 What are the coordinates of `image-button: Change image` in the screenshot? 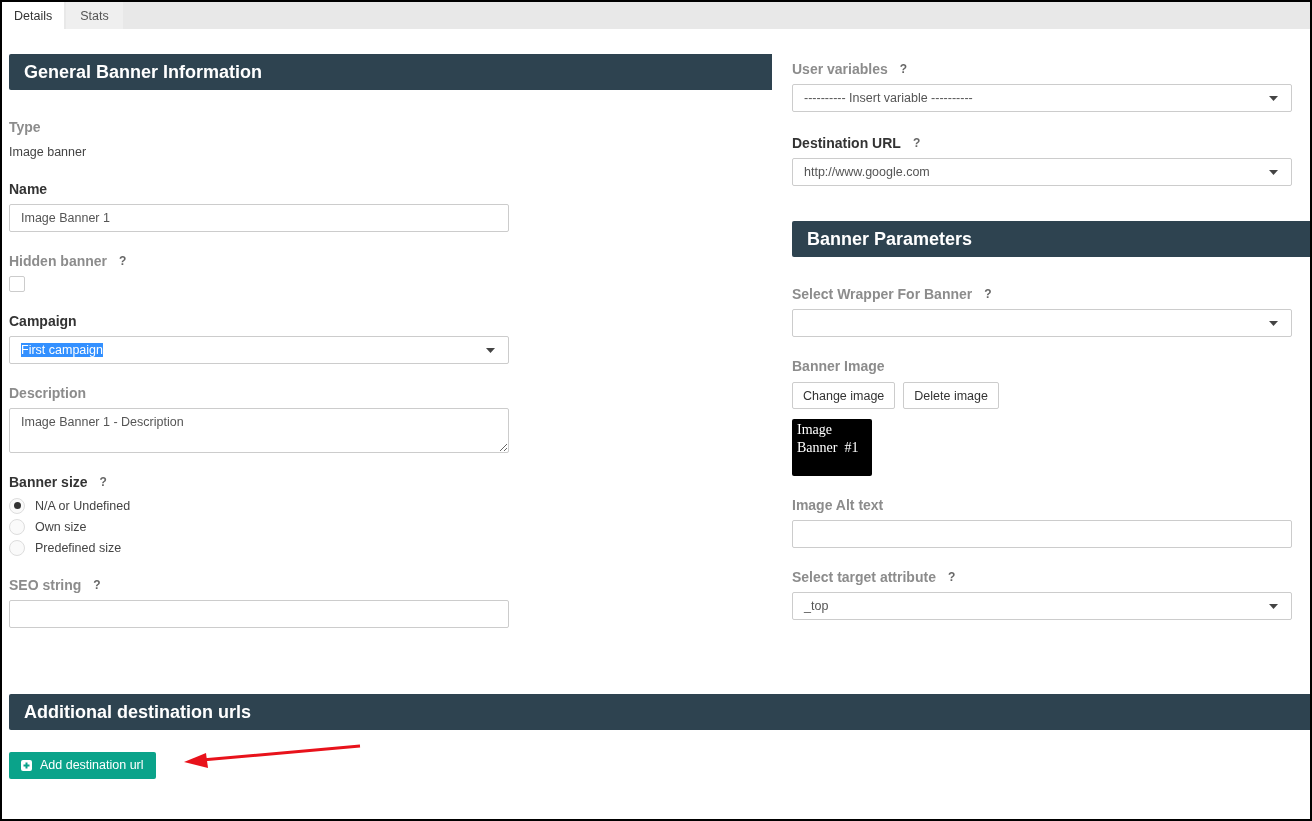 It's located at (844, 395).